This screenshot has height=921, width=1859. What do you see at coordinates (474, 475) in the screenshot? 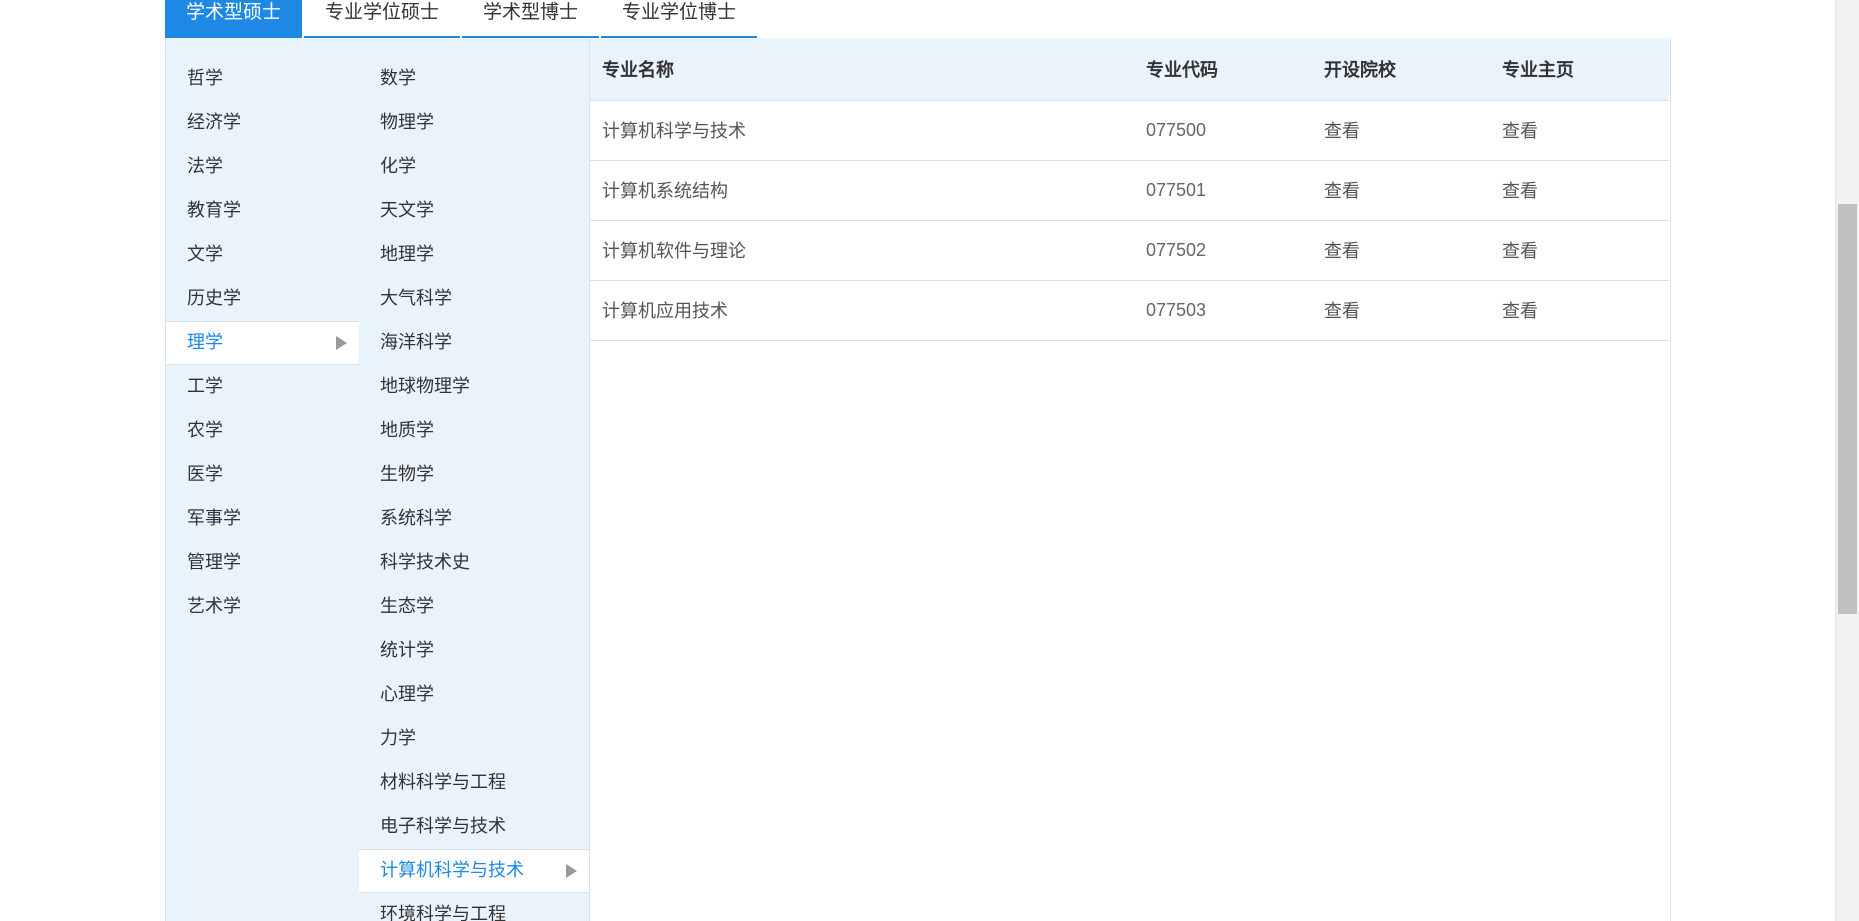
I see `subcategory-item: 生物学` at bounding box center [474, 475].